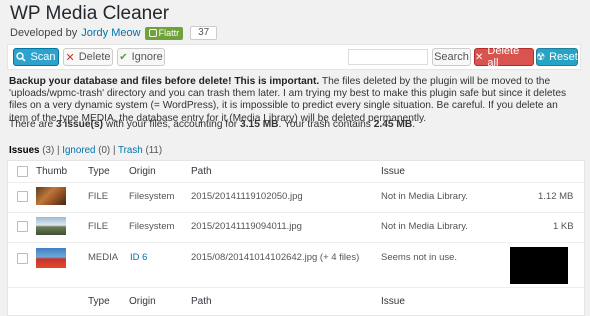  I want to click on summary-suffix: ., so click(414, 124).